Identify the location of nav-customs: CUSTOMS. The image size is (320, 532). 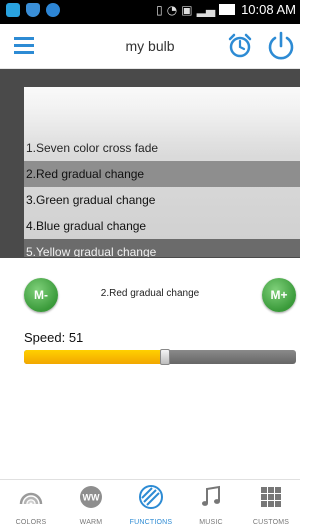
(271, 505).